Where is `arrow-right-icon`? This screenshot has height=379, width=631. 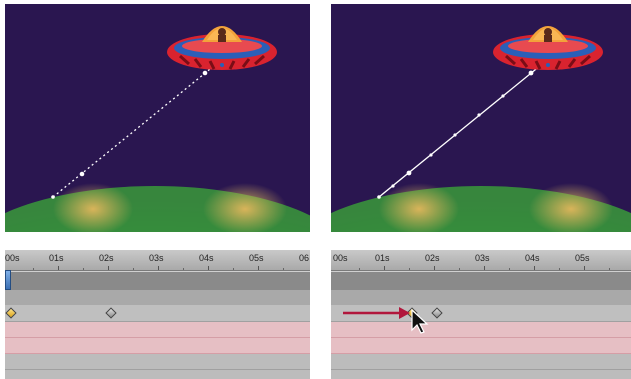 arrow-right-icon is located at coordinates (376, 313).